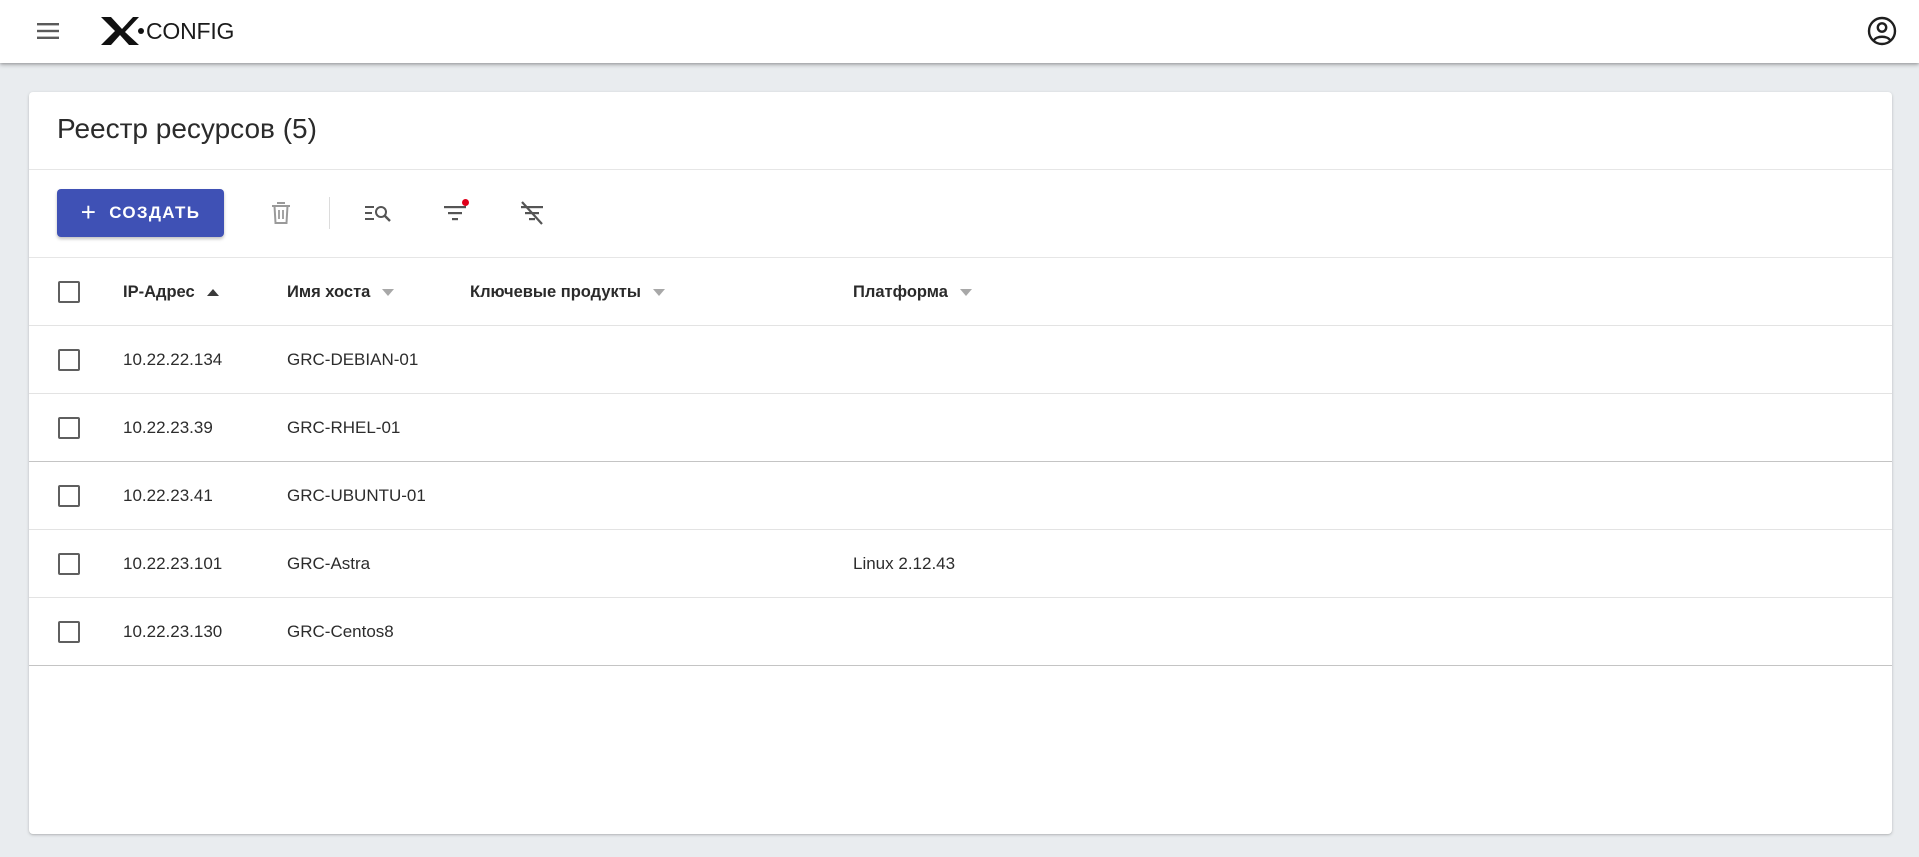 The width and height of the screenshot is (1919, 857). What do you see at coordinates (960, 428) in the screenshot?
I see `table-row: 10.22.23.39 GRC-RHEL-01` at bounding box center [960, 428].